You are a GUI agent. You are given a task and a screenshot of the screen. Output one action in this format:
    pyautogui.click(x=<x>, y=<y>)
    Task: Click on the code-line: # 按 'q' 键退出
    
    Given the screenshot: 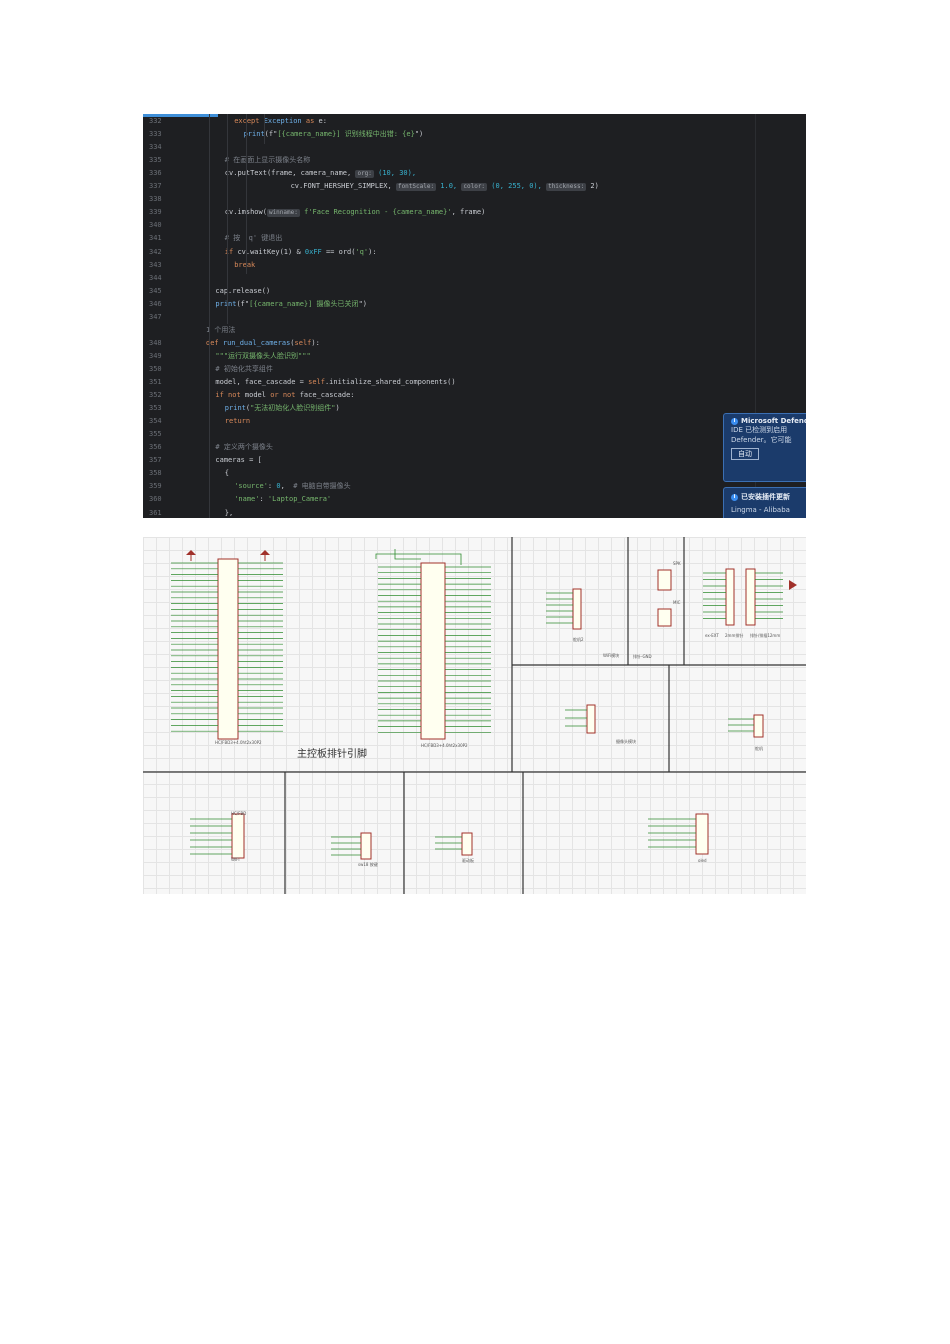 What is the action you would take?
    pyautogui.click(x=254, y=238)
    